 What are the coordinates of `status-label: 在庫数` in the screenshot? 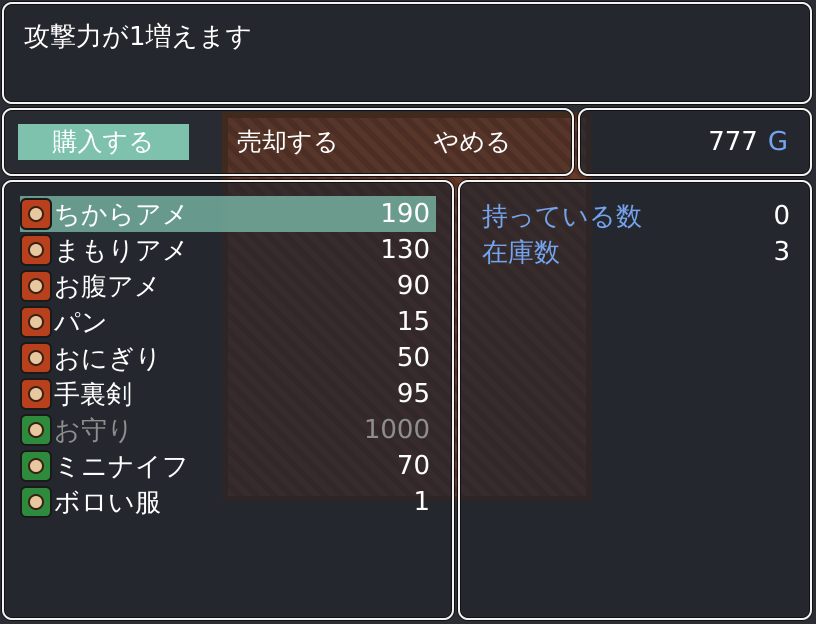 It's located at (521, 253).